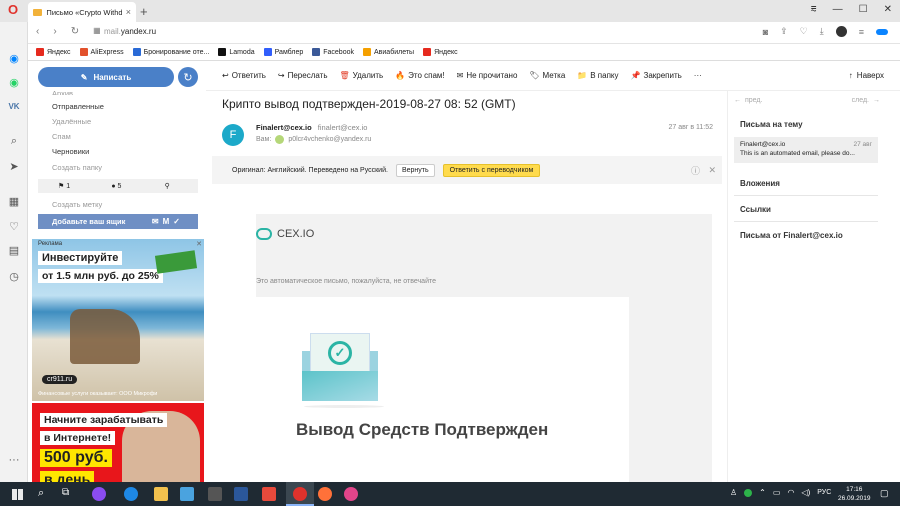  What do you see at coordinates (712, 170) in the screenshot?
I see `close-translation-icon: ✕` at bounding box center [712, 170].